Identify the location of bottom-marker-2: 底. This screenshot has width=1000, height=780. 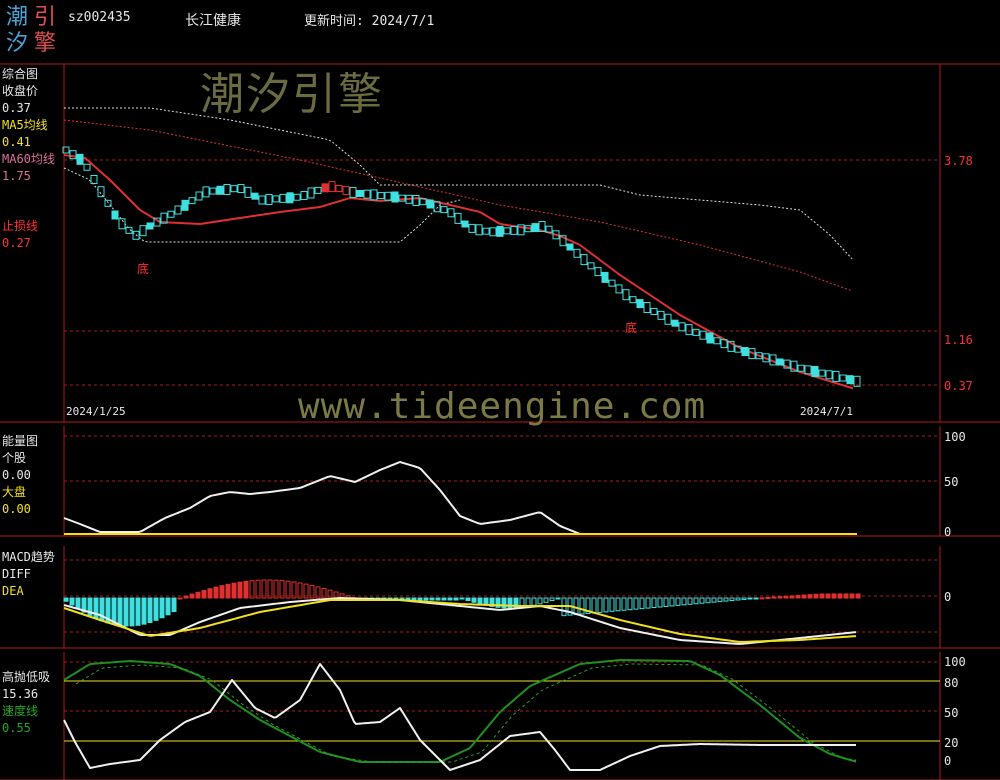
(631, 328).